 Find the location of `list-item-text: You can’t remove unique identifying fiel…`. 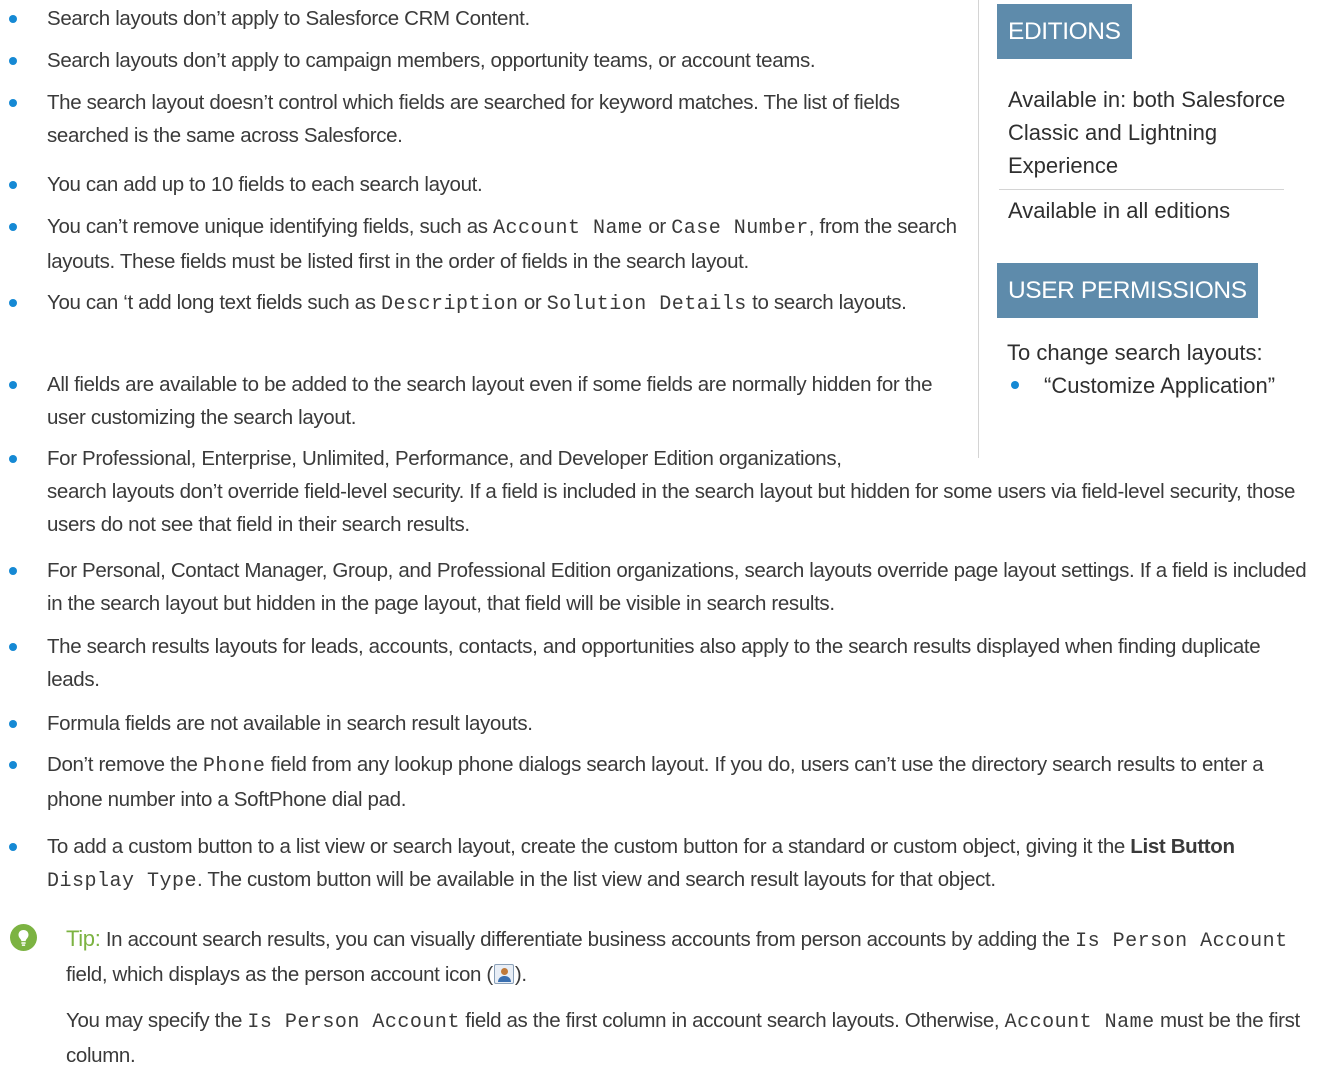

list-item-text: You can’t remove unique identifying fiel… is located at coordinates (502, 244).